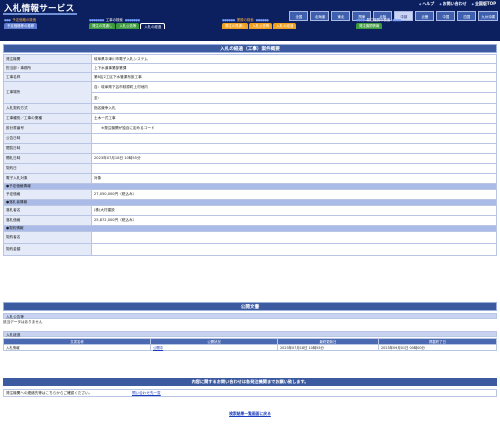 The width and height of the screenshot is (500, 426). I want to click on table-row: 契約者名, so click(250, 237).